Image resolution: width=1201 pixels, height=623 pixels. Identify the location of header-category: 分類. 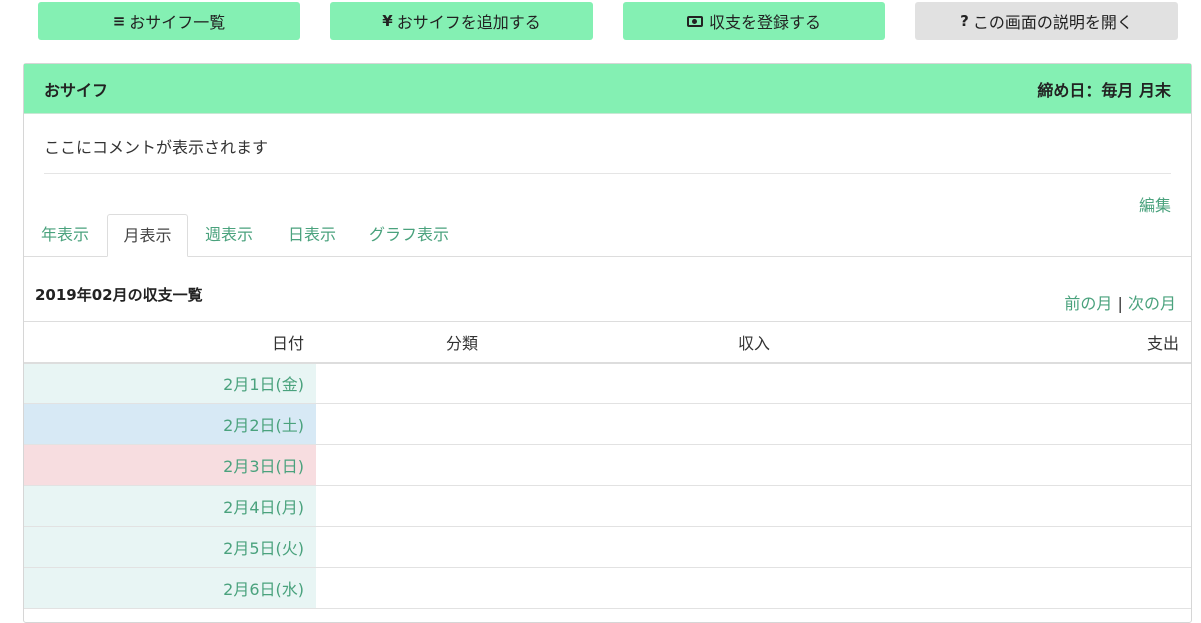
(462, 342).